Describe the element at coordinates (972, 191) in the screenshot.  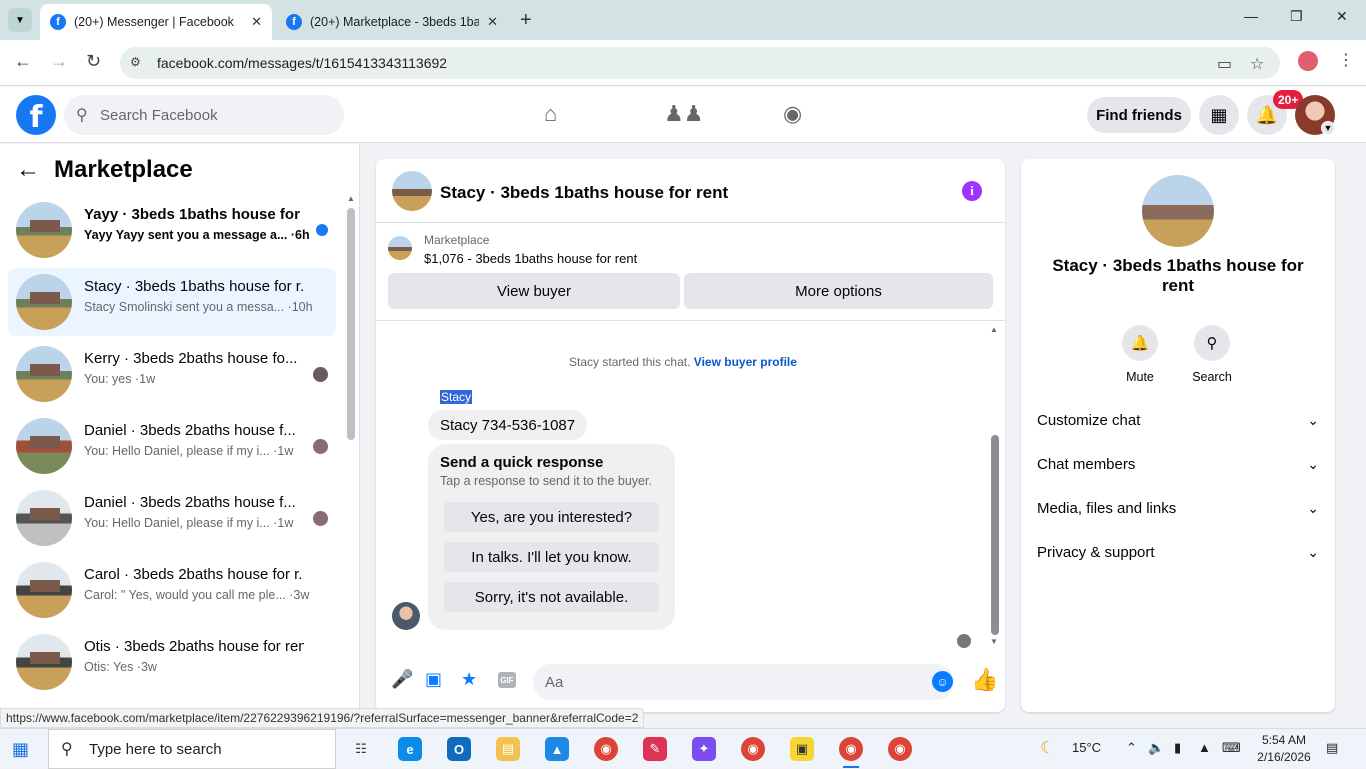
I see `info-icon: i` at that location.